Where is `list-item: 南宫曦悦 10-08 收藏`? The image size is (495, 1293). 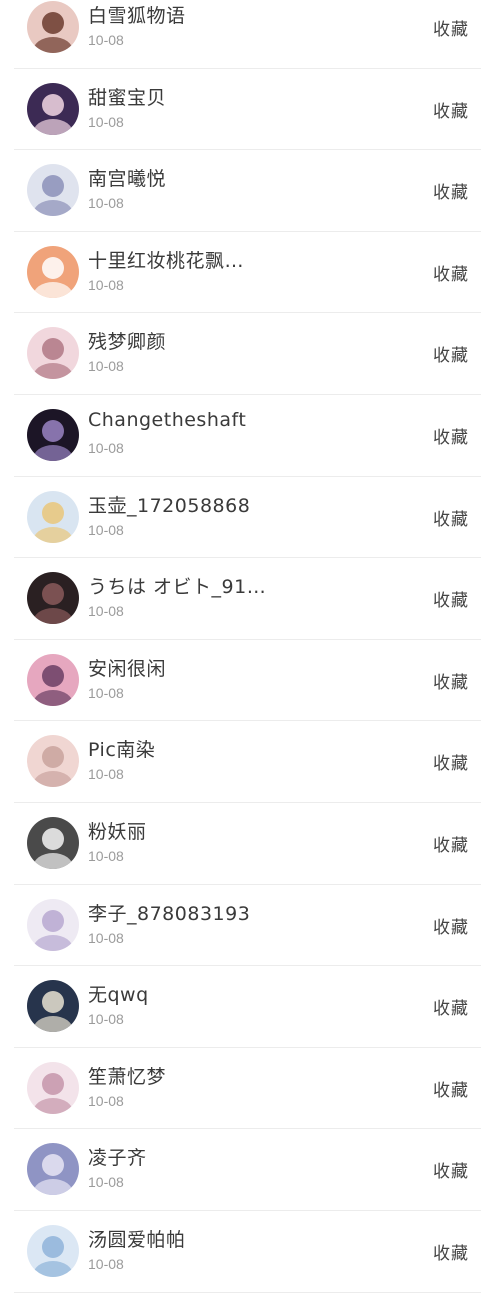
list-item: 南宫曦悦 10-08 收藏 is located at coordinates (247, 191).